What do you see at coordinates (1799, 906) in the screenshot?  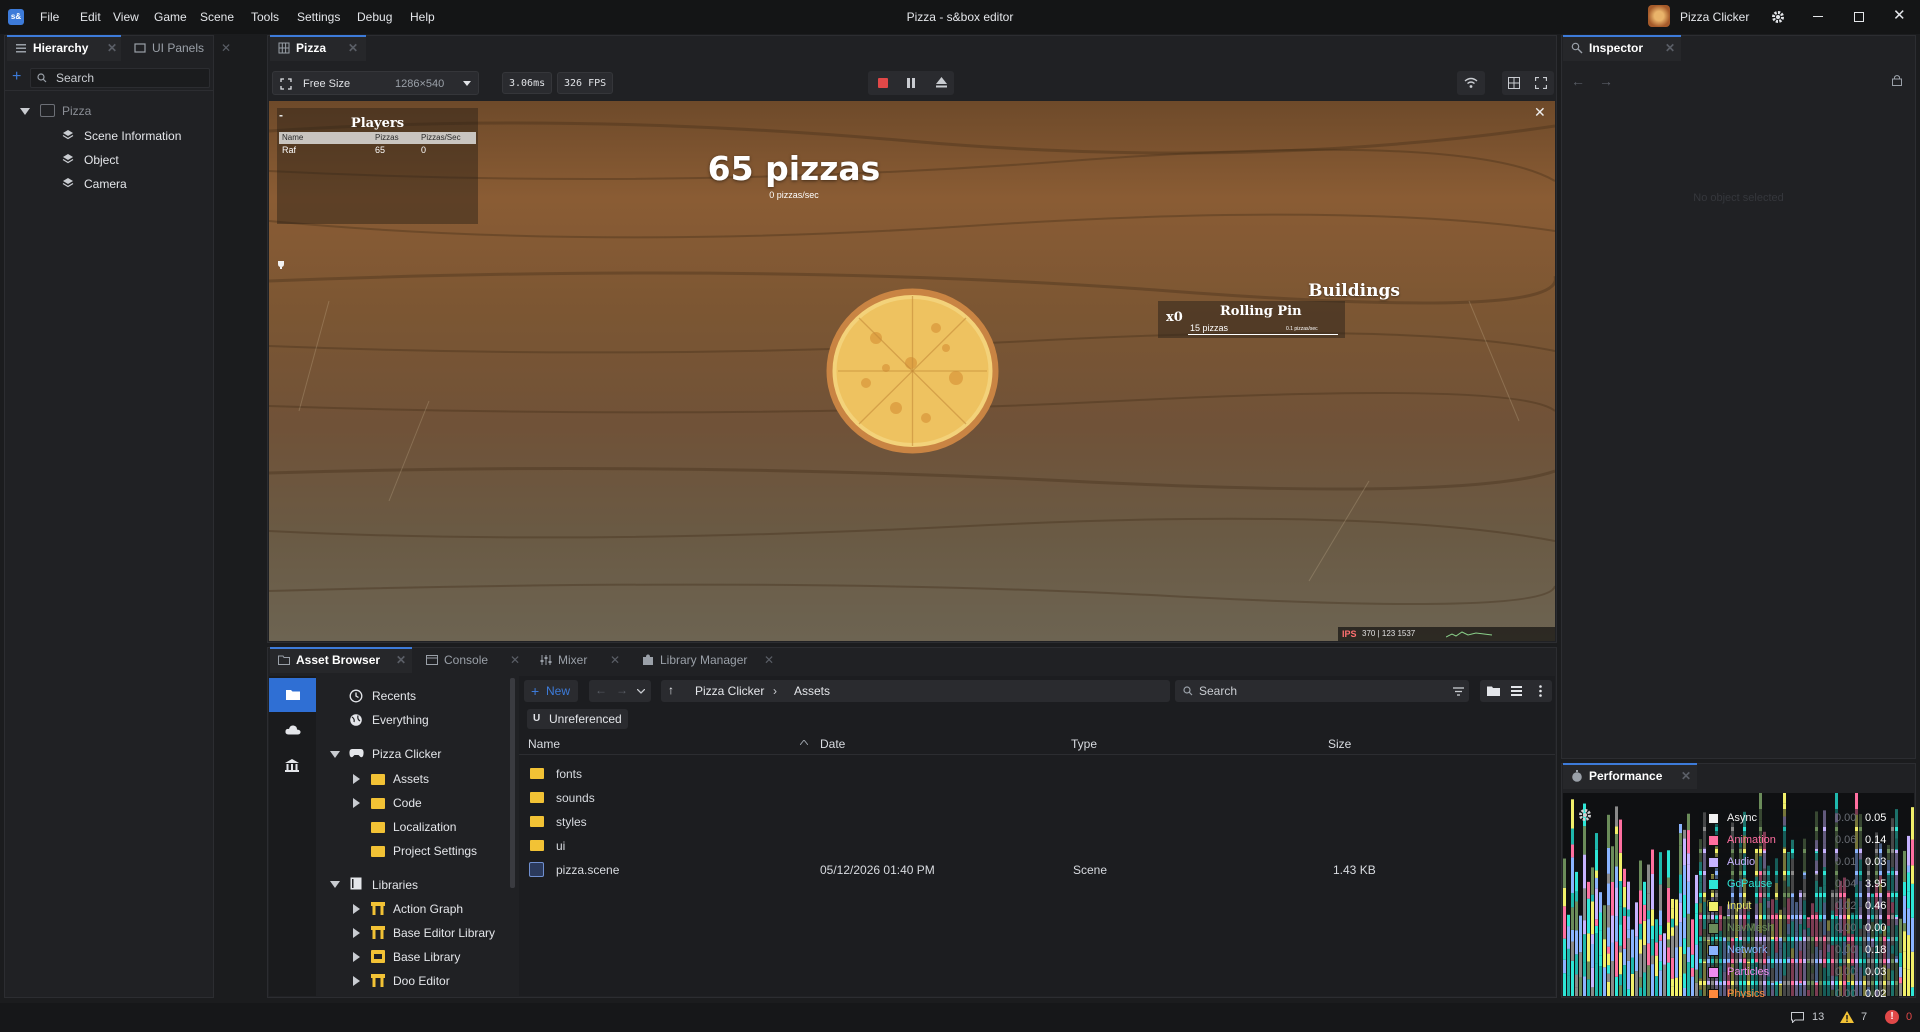 I see `perf-row: Input 0.02 0.46` at bounding box center [1799, 906].